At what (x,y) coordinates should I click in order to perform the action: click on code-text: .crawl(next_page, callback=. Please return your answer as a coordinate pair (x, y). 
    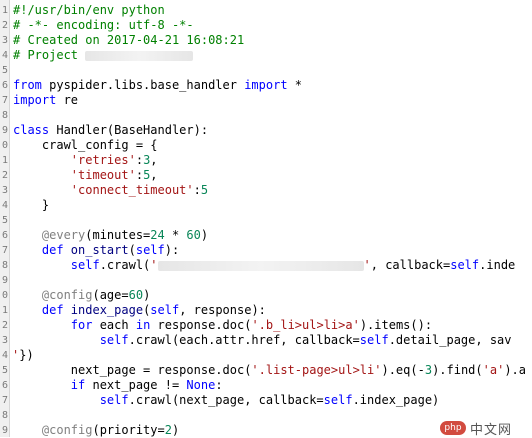
    Looking at the image, I should click on (226, 400).